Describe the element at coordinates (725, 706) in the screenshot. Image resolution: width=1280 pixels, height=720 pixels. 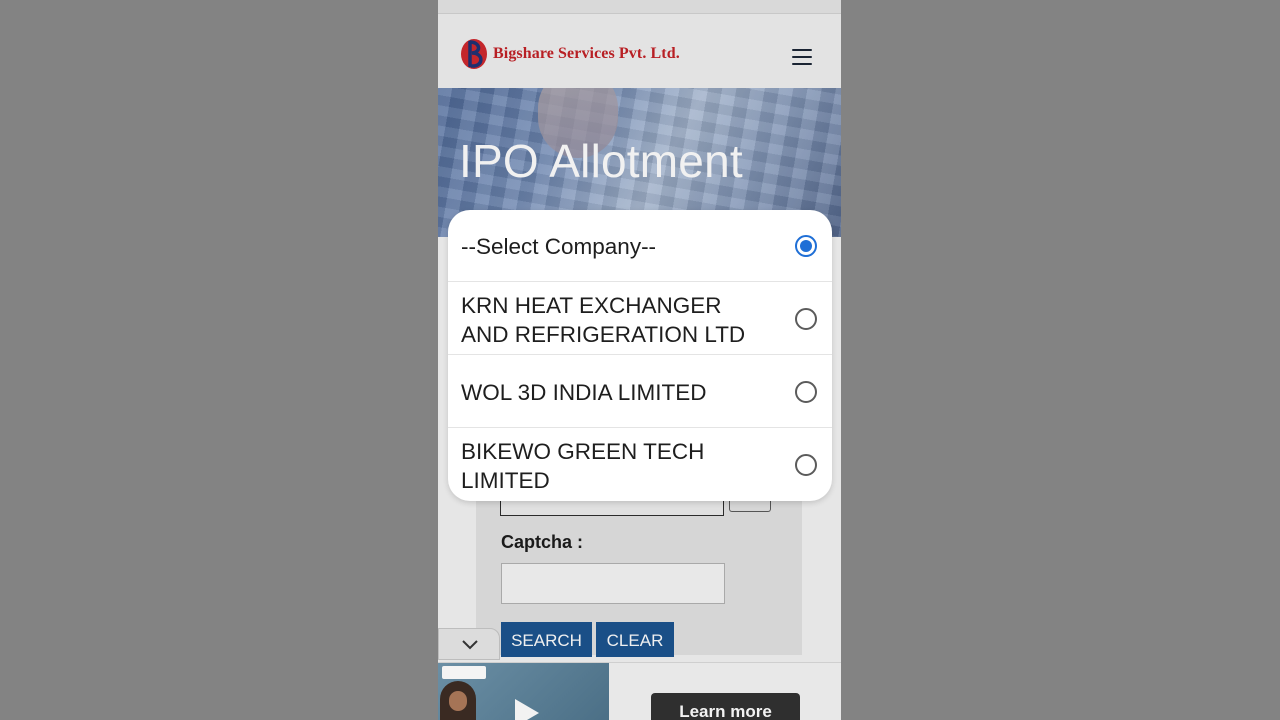
I see `learn-more-button: Learn more` at that location.